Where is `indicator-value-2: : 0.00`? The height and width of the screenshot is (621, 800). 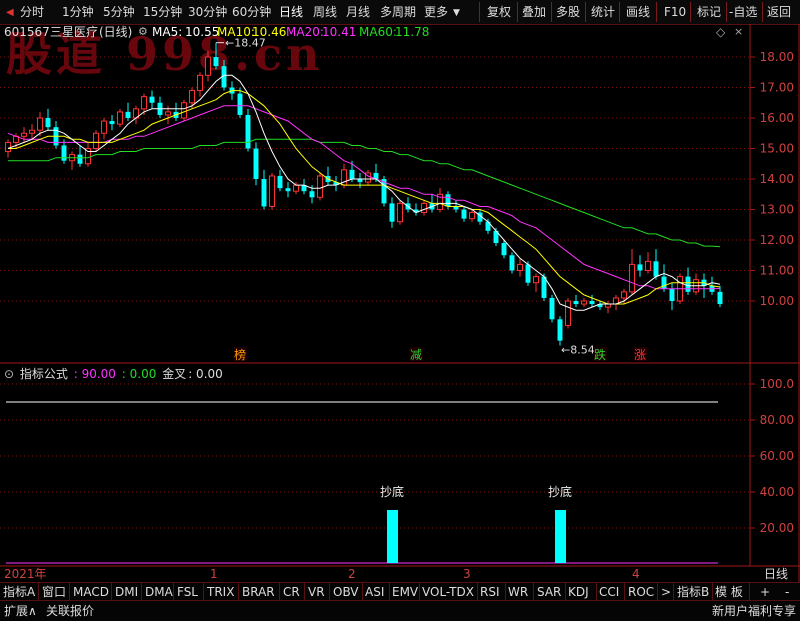 indicator-value-2: : 0.00 is located at coordinates (139, 374).